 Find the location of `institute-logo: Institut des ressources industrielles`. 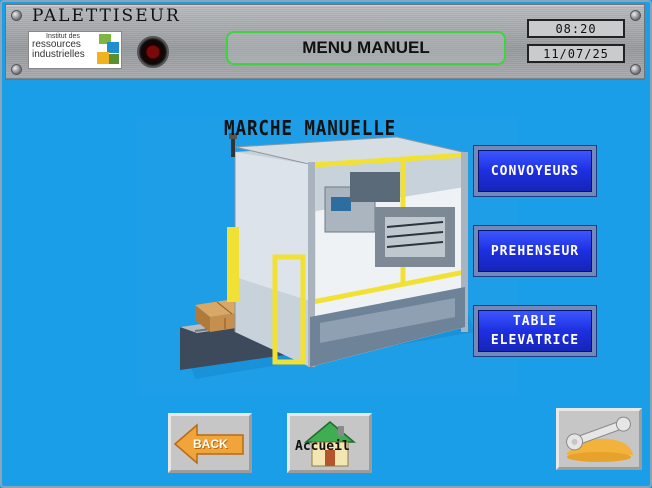

institute-logo: Institut des ressources industrielles is located at coordinates (75, 50).